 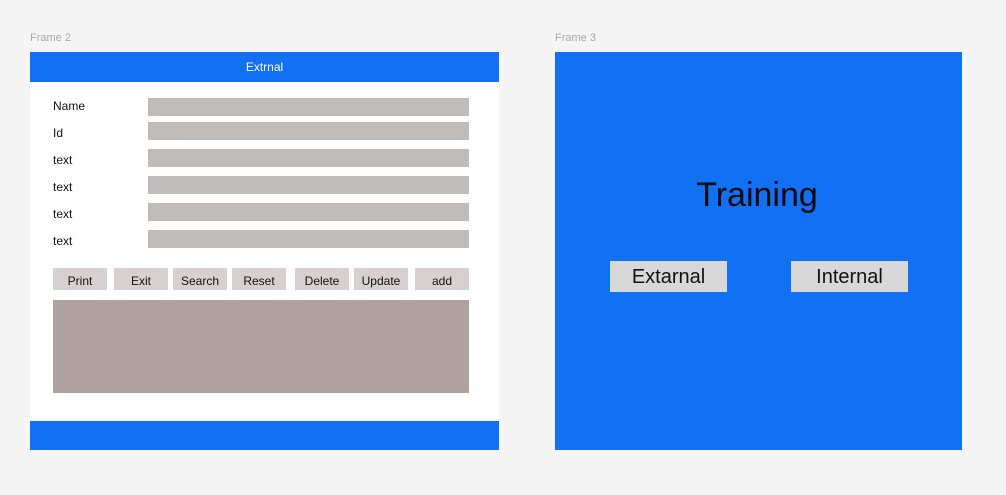 What do you see at coordinates (308, 212) in the screenshot?
I see `text-field-3-input` at bounding box center [308, 212].